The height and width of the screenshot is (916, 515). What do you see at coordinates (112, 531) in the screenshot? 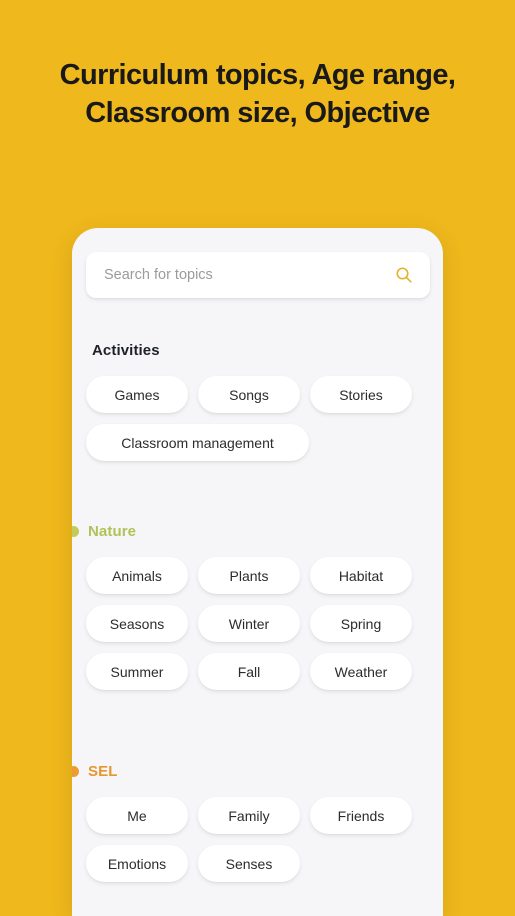
I see `section-title-nature: Nature` at bounding box center [112, 531].